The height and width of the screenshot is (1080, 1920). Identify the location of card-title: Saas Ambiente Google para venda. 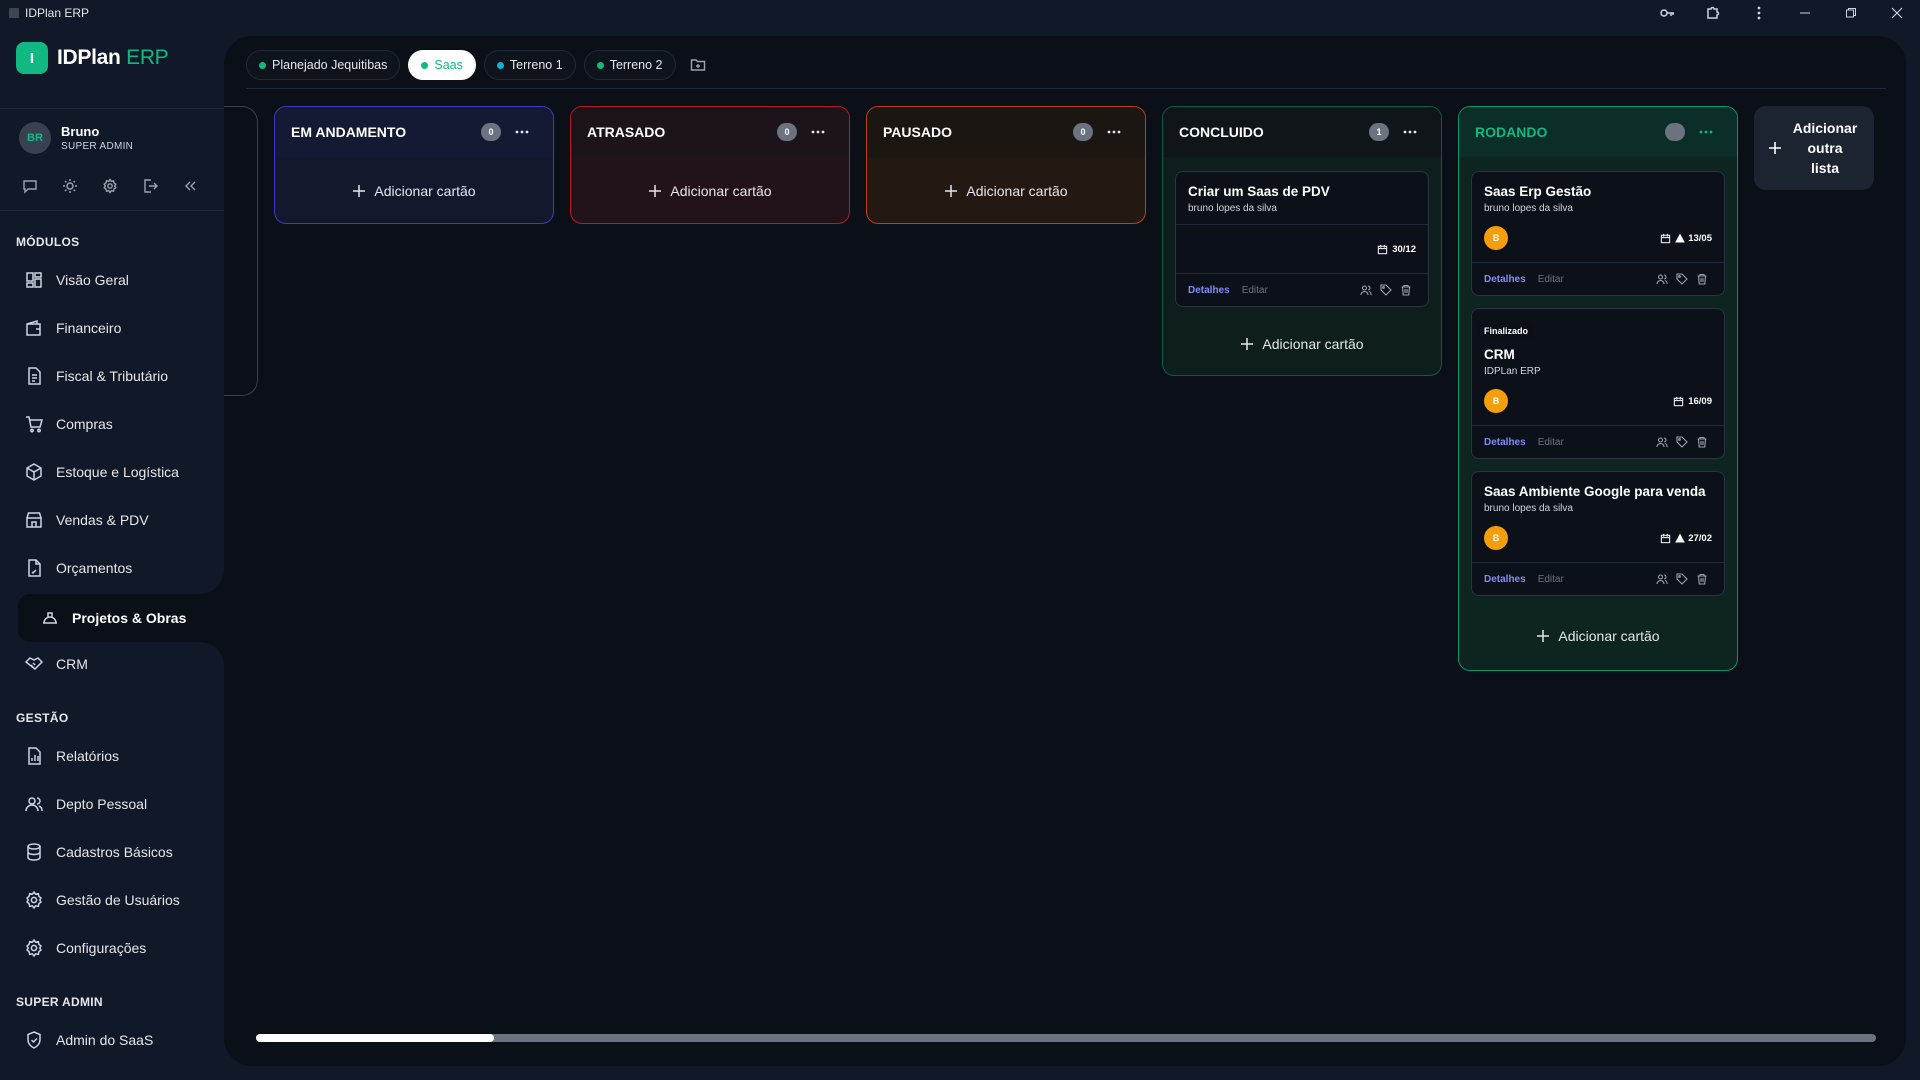
(1595, 491).